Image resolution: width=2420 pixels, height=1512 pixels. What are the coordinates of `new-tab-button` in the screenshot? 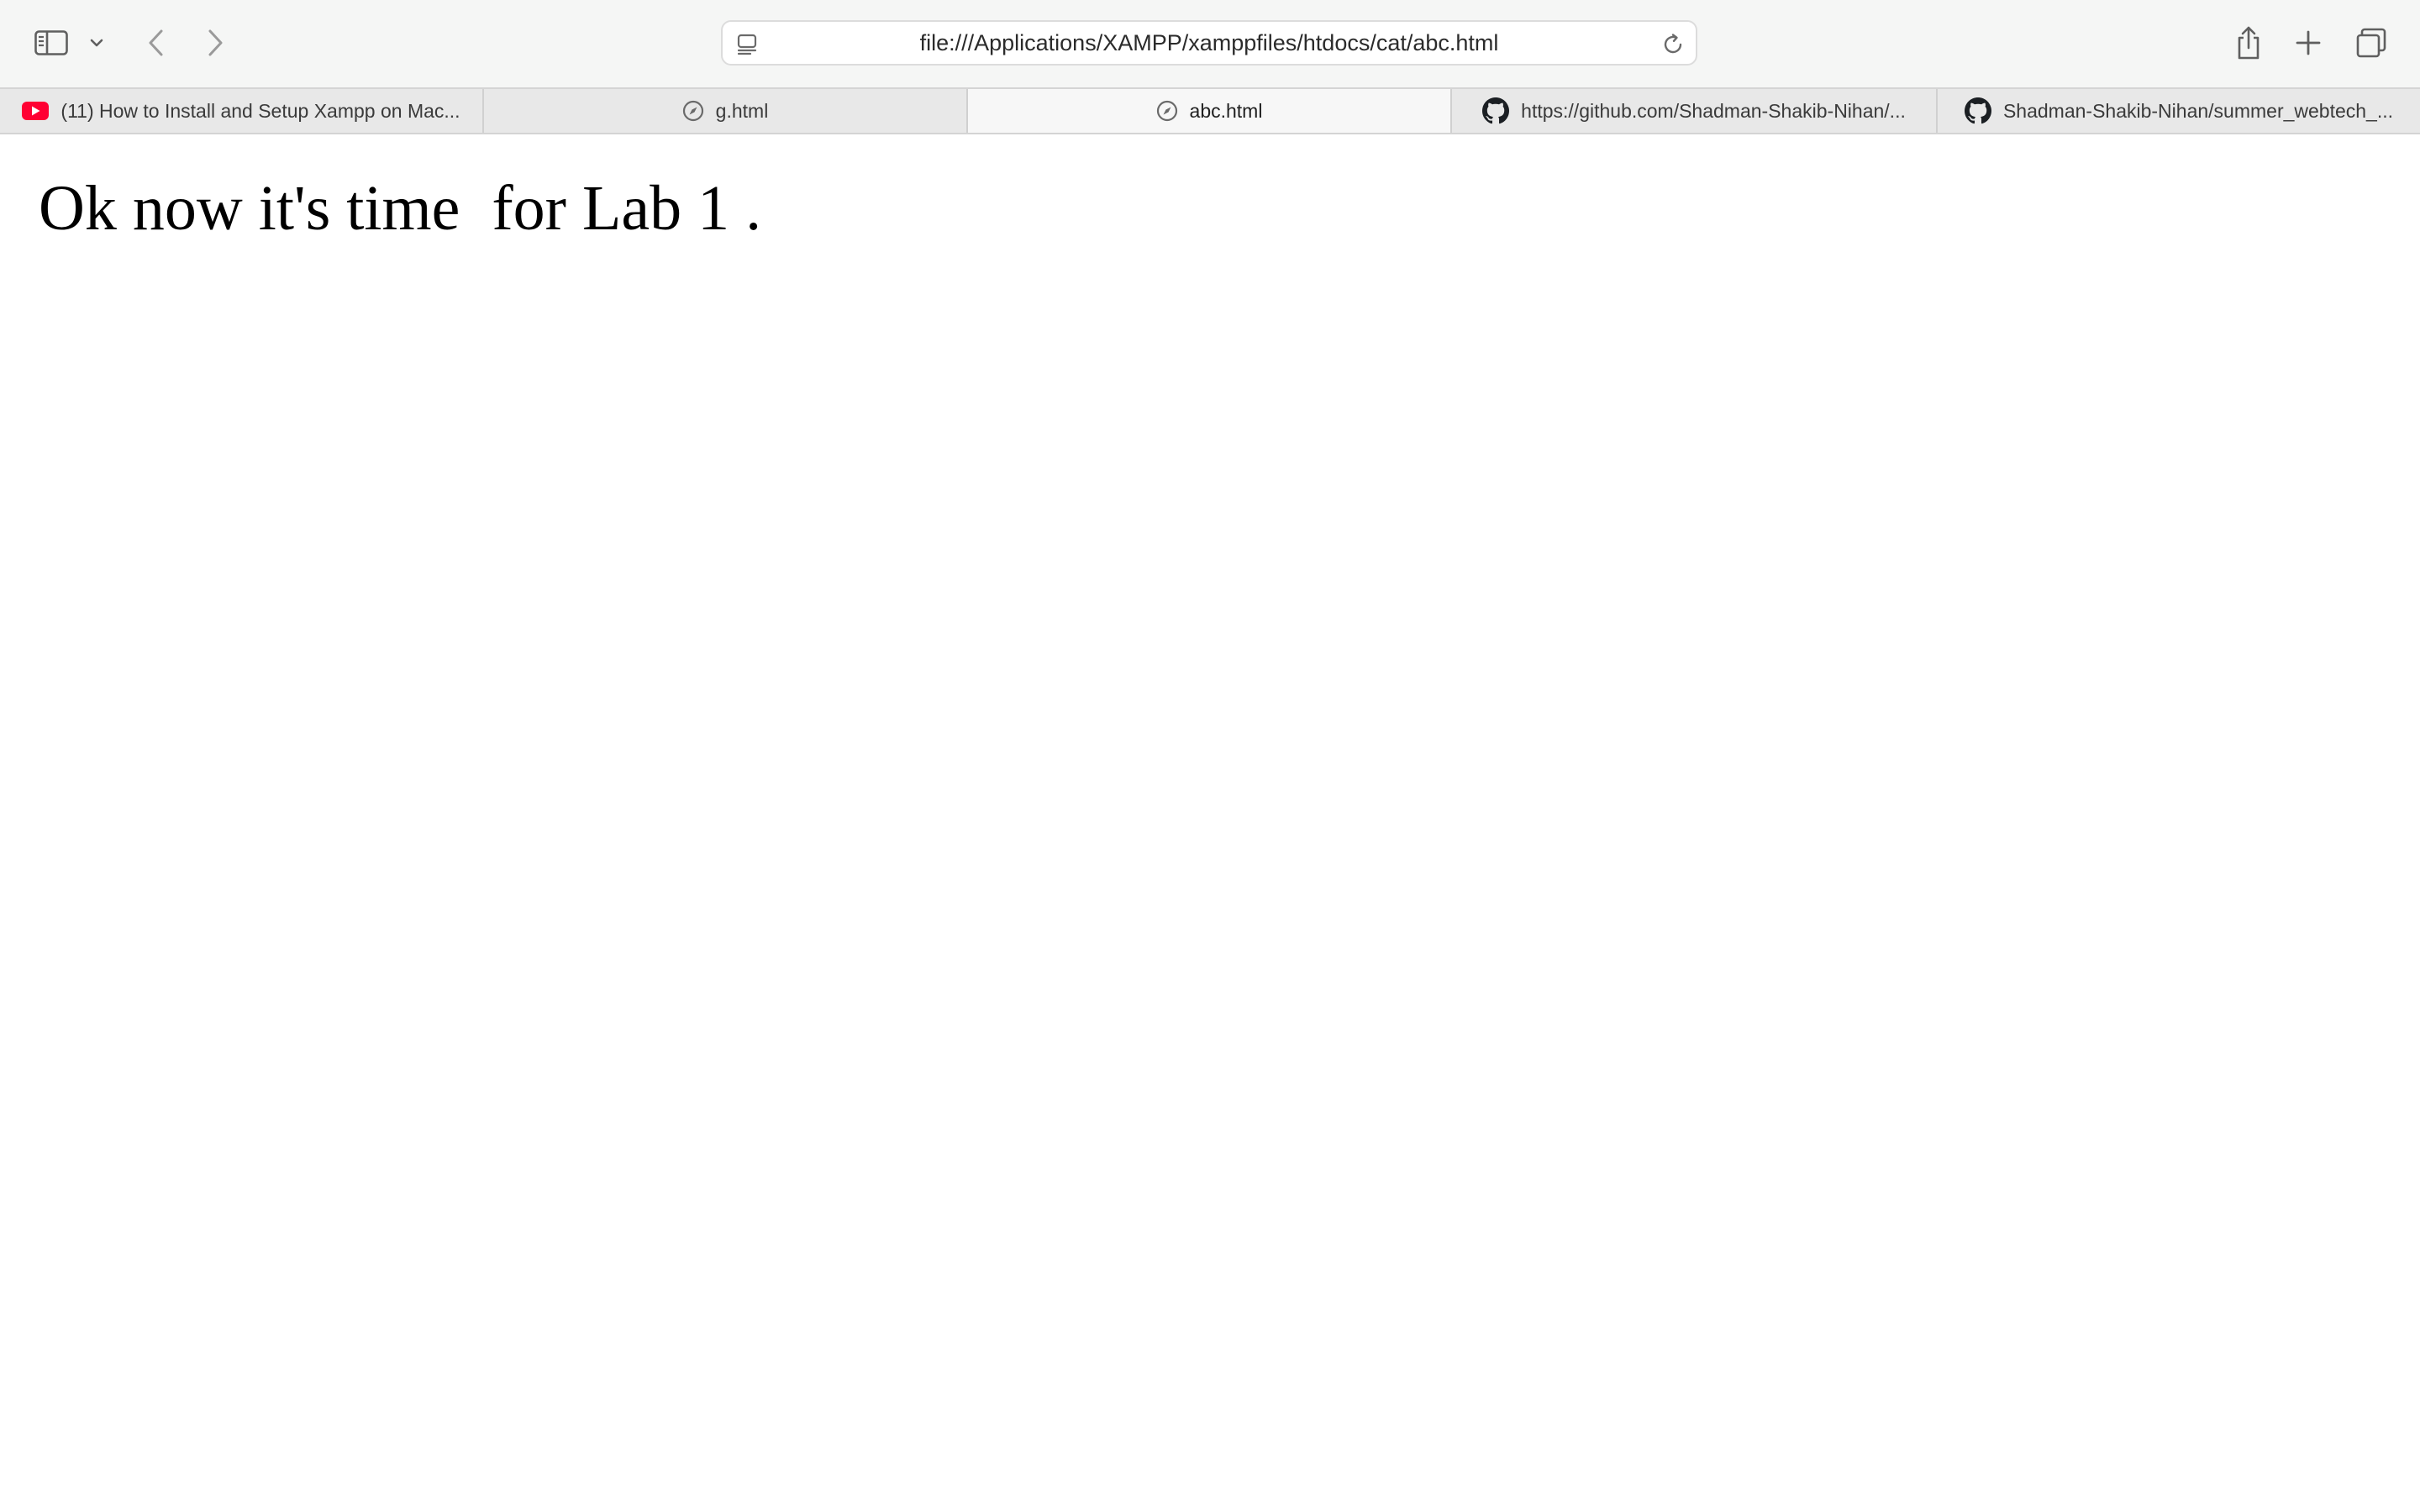 It's located at (2308, 43).